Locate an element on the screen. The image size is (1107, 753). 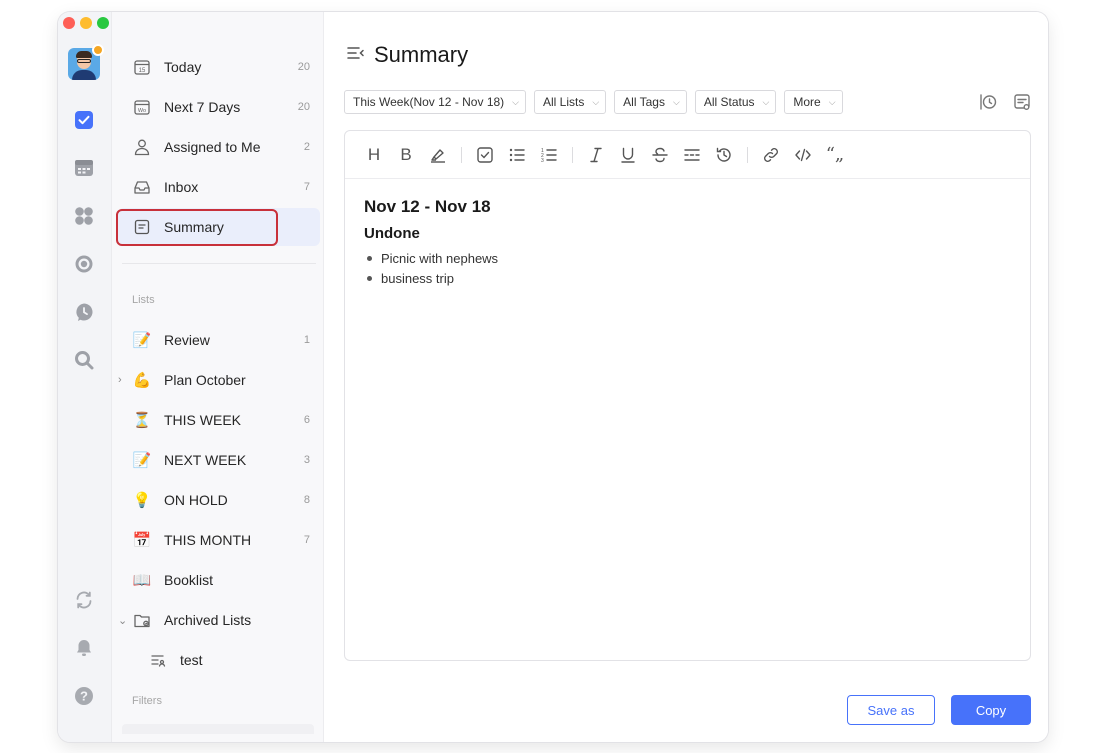
sidebar-item-next-week: 📝 NEXT WEEK 3 is located at coordinates (219, 460).